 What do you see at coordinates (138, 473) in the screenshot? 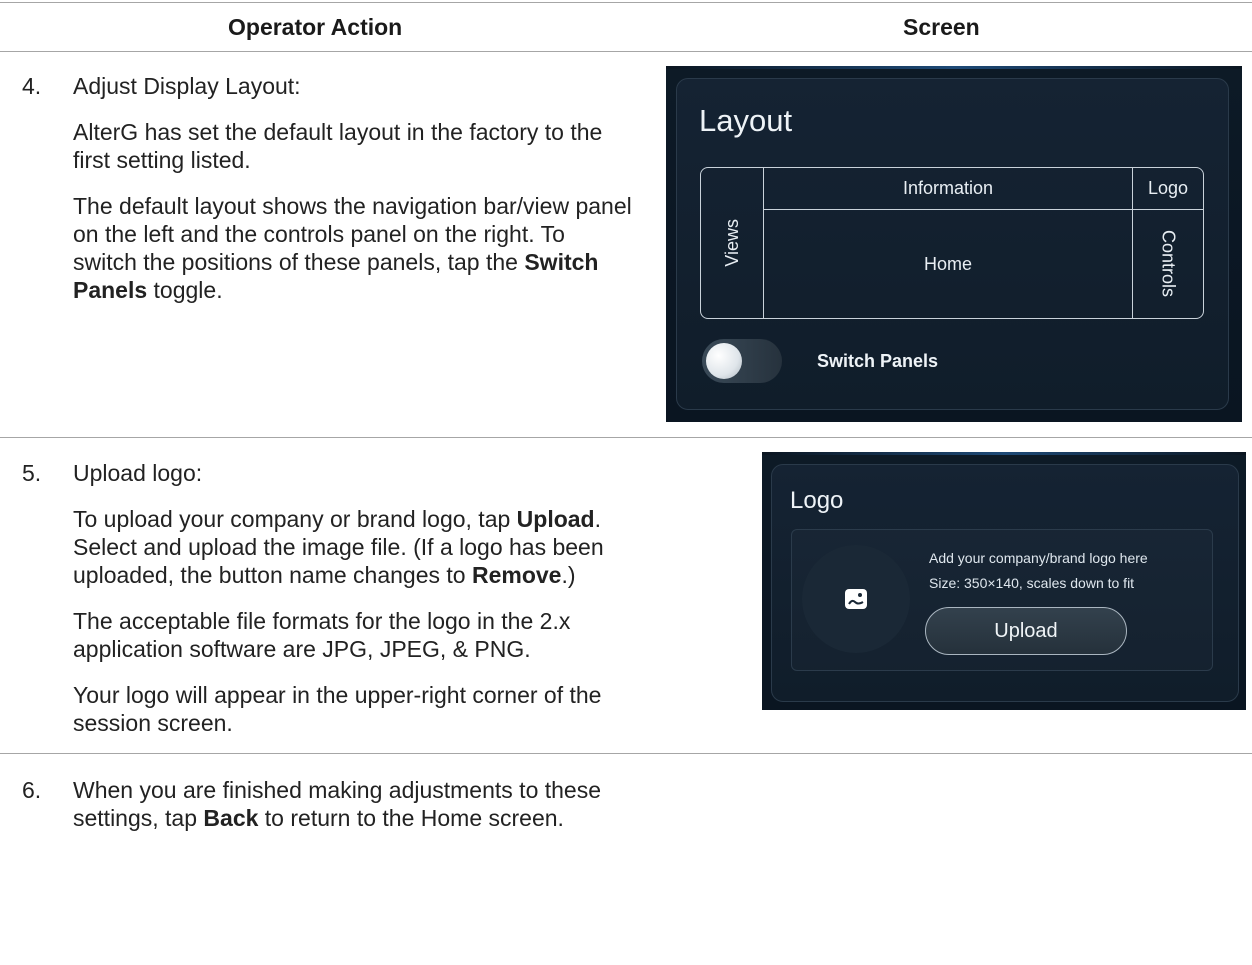
I see `step-title: Upload logo:` at bounding box center [138, 473].